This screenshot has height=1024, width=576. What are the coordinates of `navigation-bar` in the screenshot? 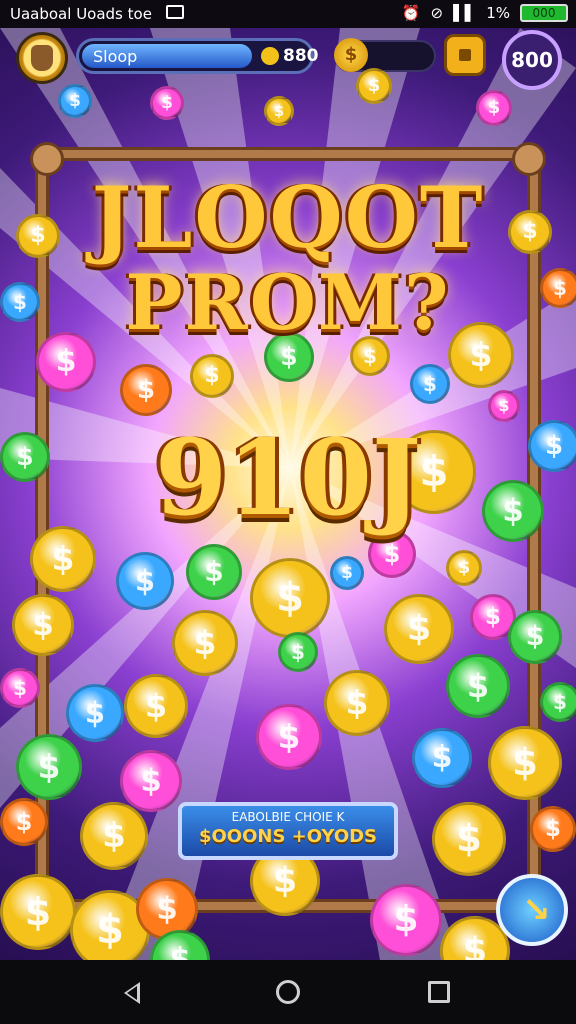 It's located at (288, 992).